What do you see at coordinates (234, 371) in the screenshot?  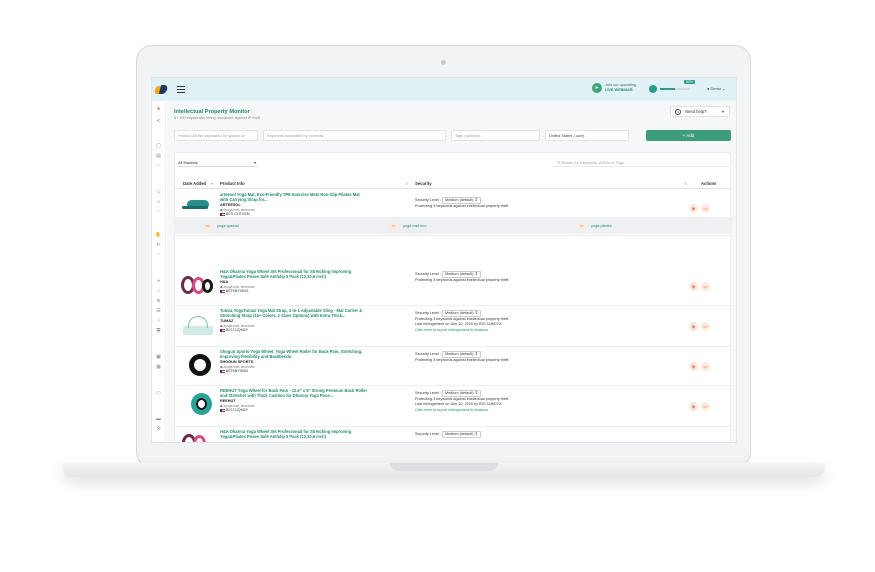 I see `product-asin: B07SBY5K63` at bounding box center [234, 371].